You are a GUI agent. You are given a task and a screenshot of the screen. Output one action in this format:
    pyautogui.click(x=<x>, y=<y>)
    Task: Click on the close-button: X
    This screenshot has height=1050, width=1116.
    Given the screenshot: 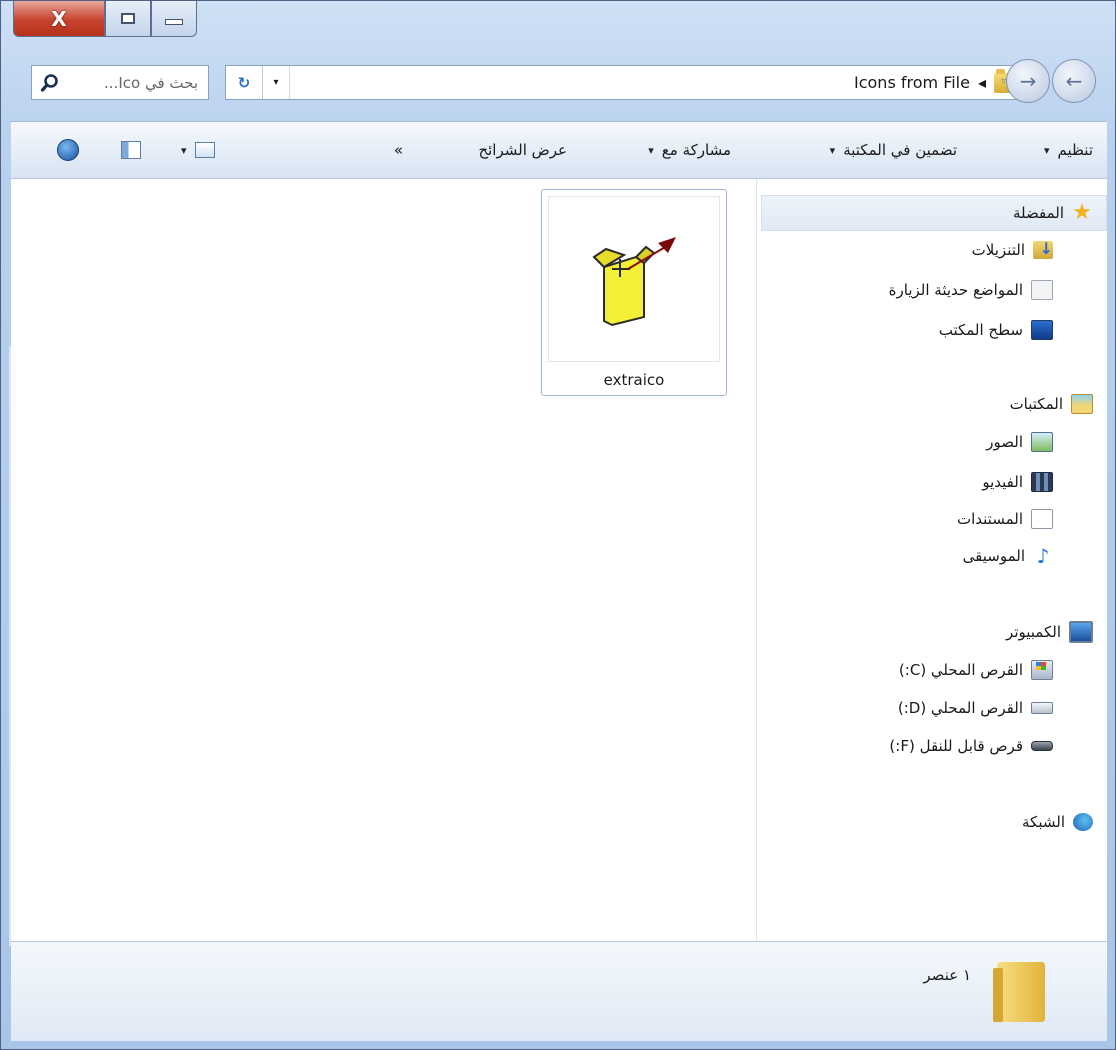 What is the action you would take?
    pyautogui.click(x=59, y=19)
    